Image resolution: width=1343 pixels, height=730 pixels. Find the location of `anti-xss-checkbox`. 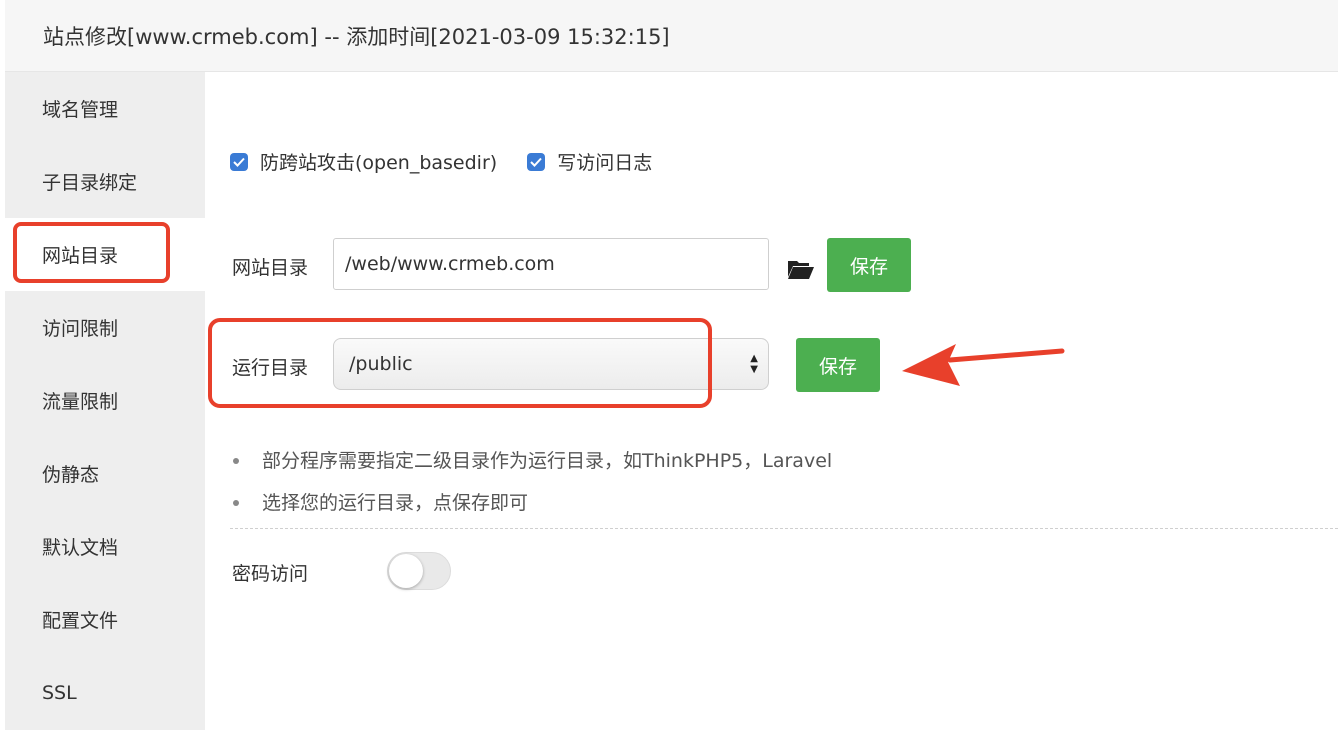

anti-xss-checkbox is located at coordinates (239, 161).